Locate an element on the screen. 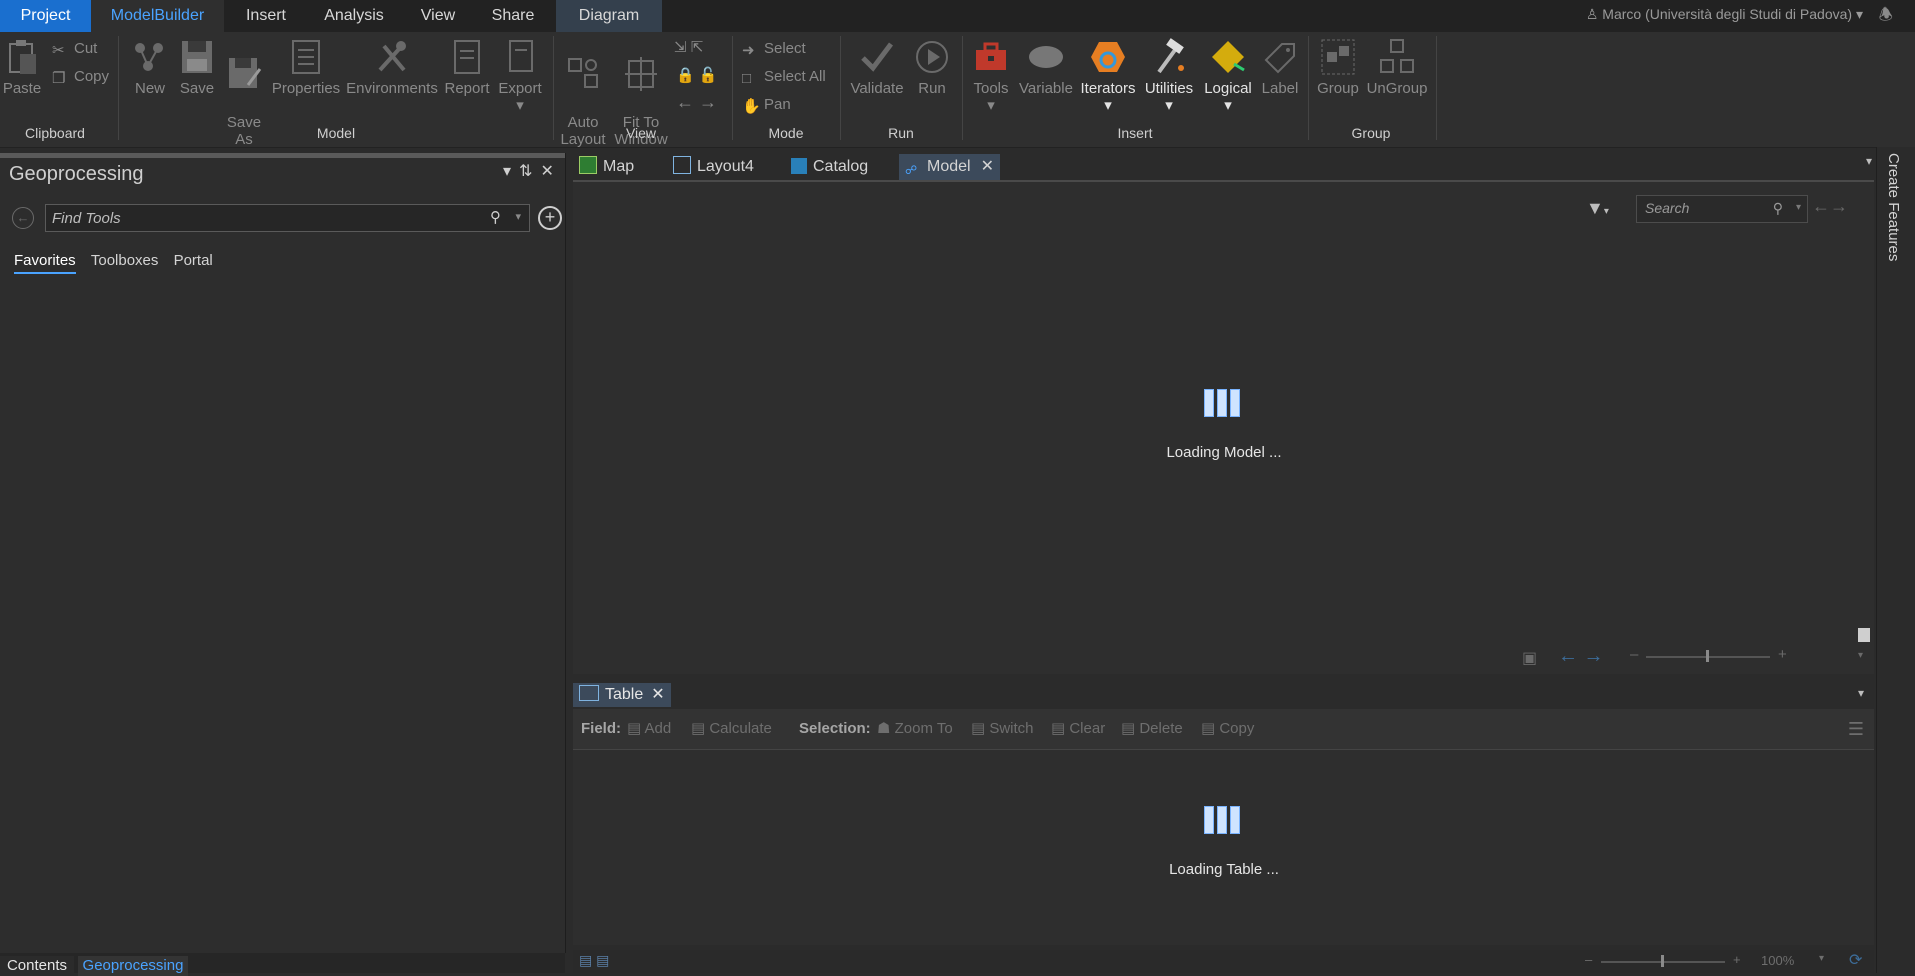 The width and height of the screenshot is (1915, 976). run-button: Run is located at coordinates (932, 67).